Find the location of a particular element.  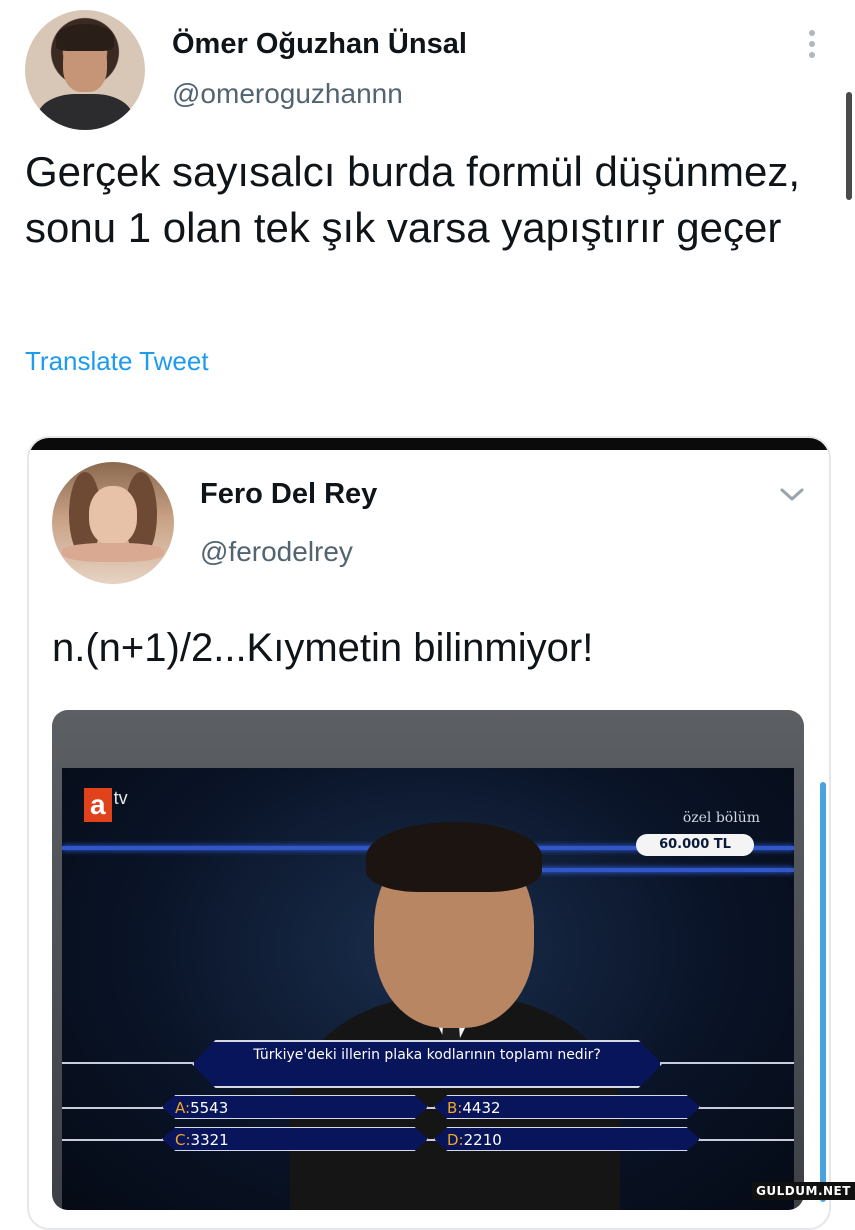

answer-key: B: is located at coordinates (455, 1108).